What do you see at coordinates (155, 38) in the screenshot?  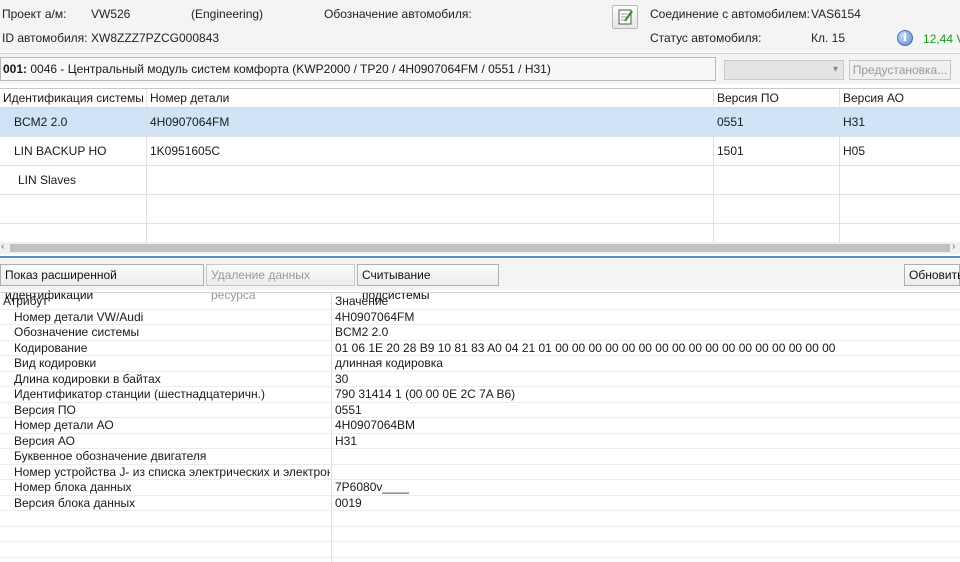 I see `vin-value: XW8ZZZ7PZCG000843` at bounding box center [155, 38].